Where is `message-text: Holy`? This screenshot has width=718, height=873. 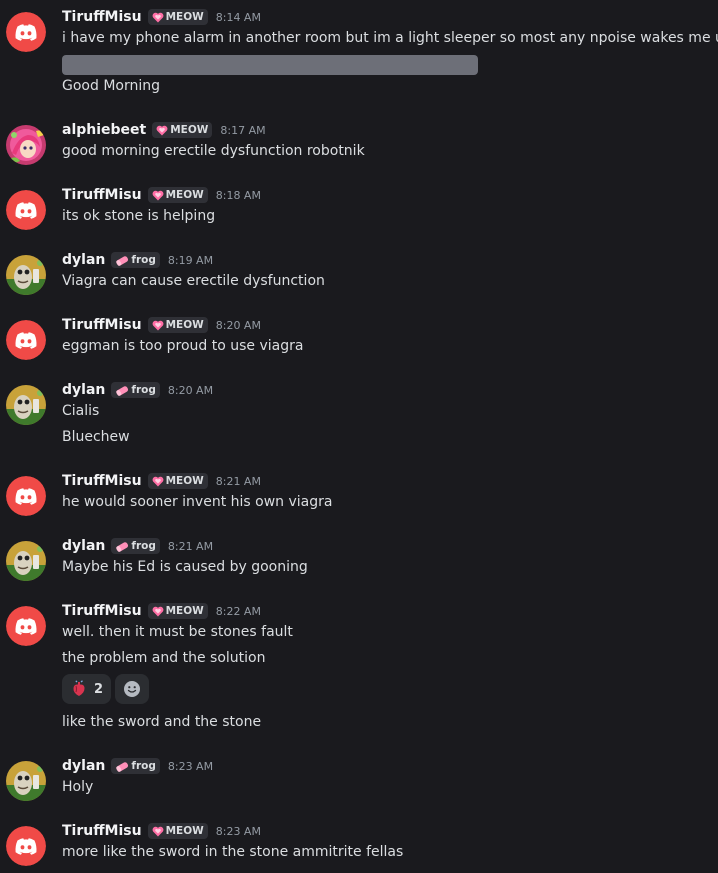
message-text: Holy is located at coordinates (78, 787).